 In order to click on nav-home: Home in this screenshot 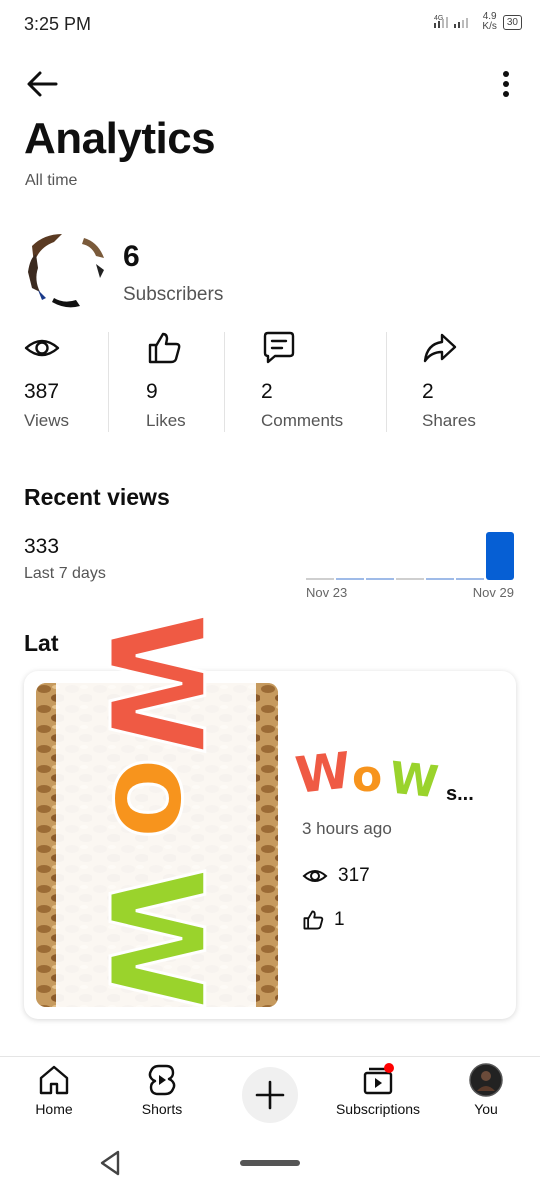, I will do `click(54, 1090)`.